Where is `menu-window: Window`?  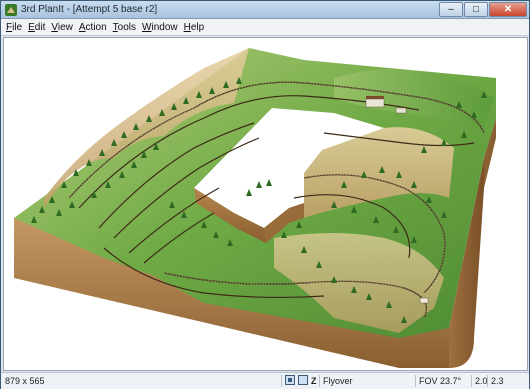
menu-window: Window is located at coordinates (160, 27).